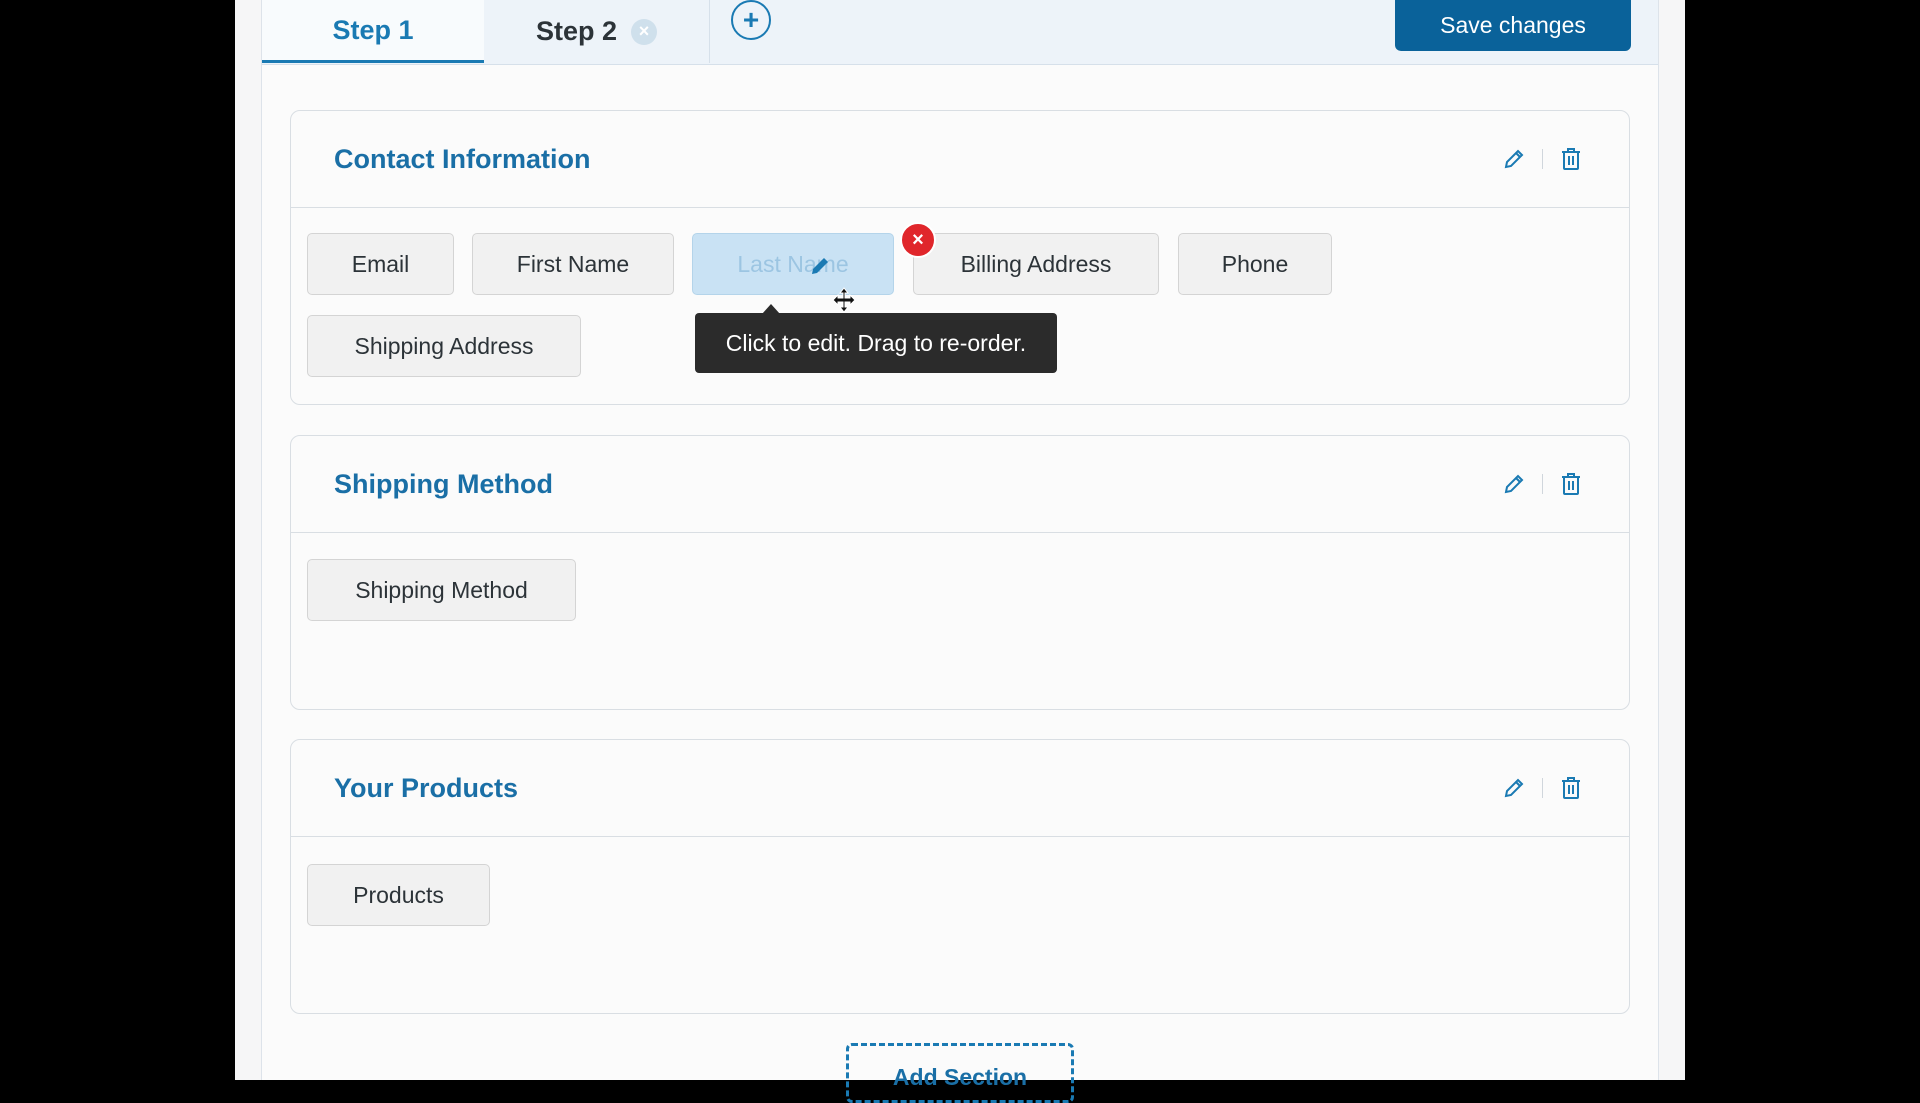 The width and height of the screenshot is (1920, 1103). I want to click on field-shipping-method: Shipping Method, so click(441, 590).